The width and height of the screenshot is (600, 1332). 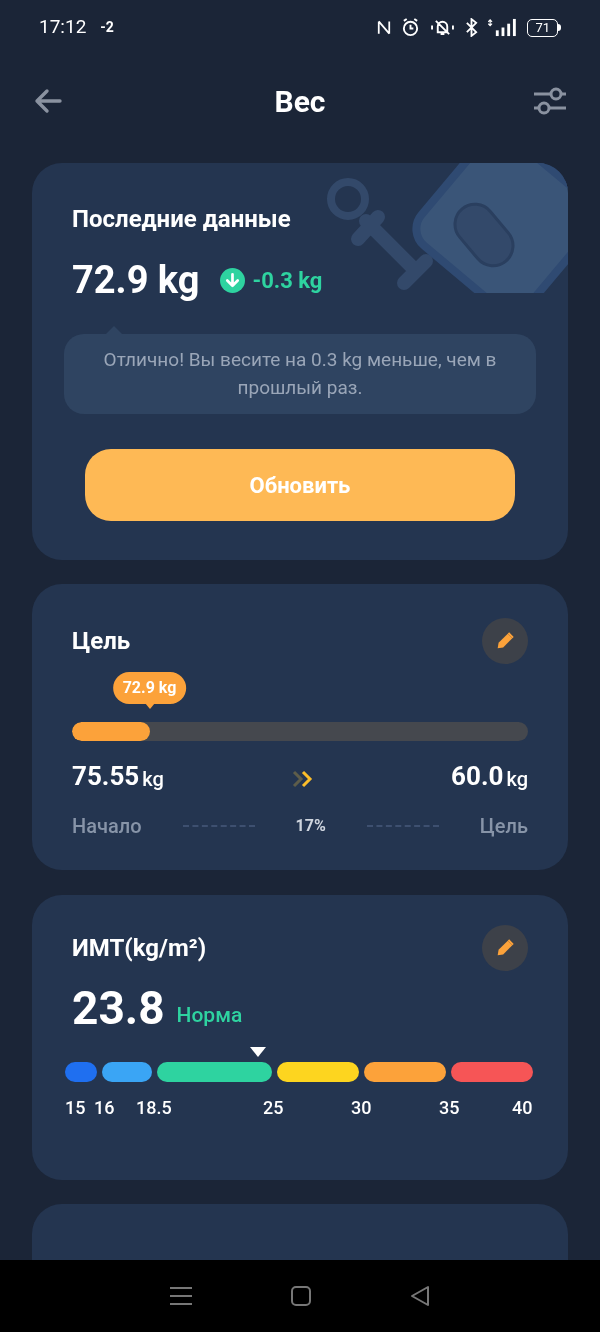 What do you see at coordinates (361, 1108) in the screenshot?
I see `bmi-tick-label: 30` at bounding box center [361, 1108].